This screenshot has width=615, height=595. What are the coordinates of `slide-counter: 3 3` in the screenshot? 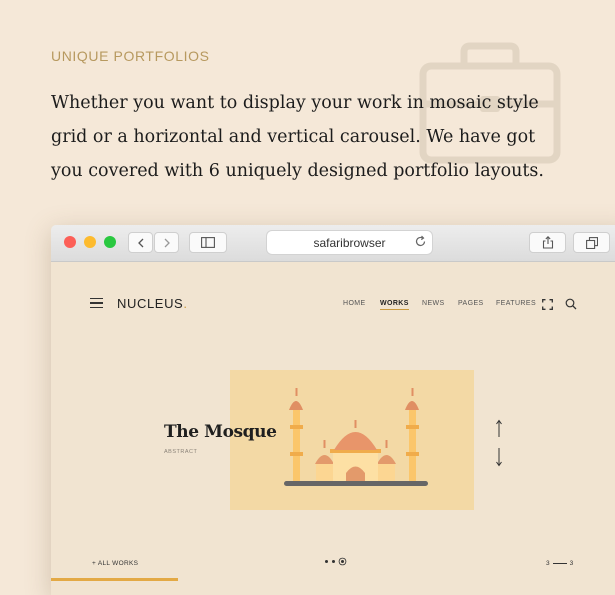 It's located at (559, 563).